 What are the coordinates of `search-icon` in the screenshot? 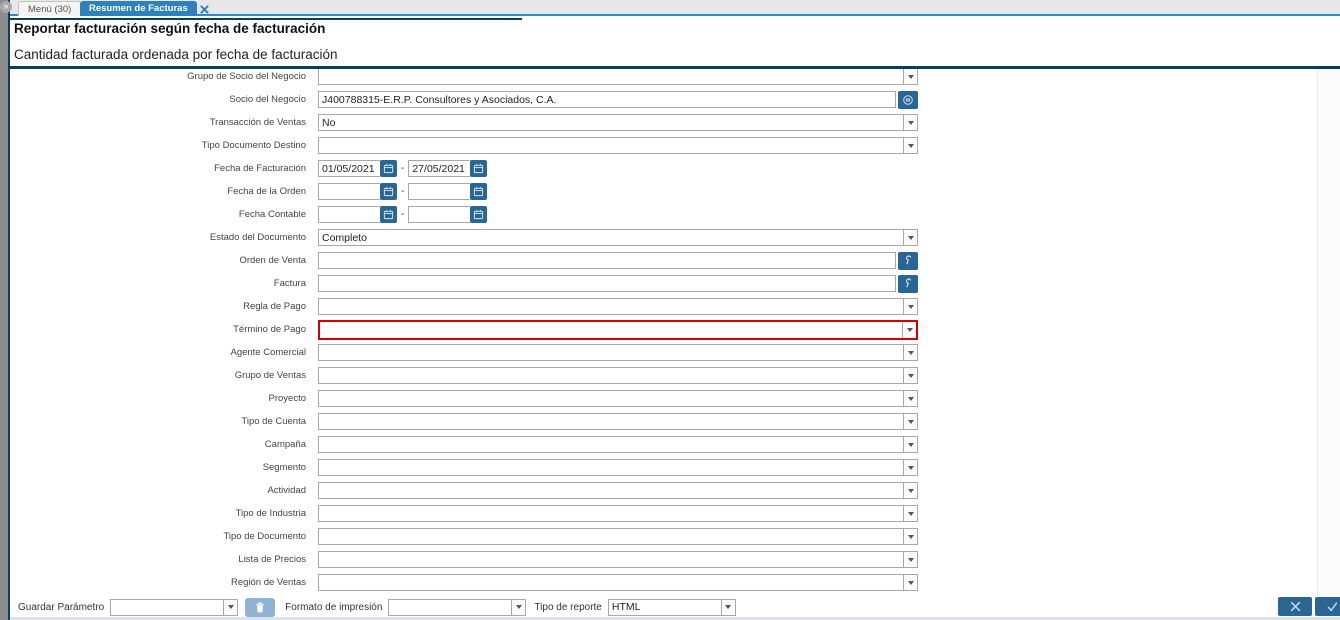 It's located at (908, 283).